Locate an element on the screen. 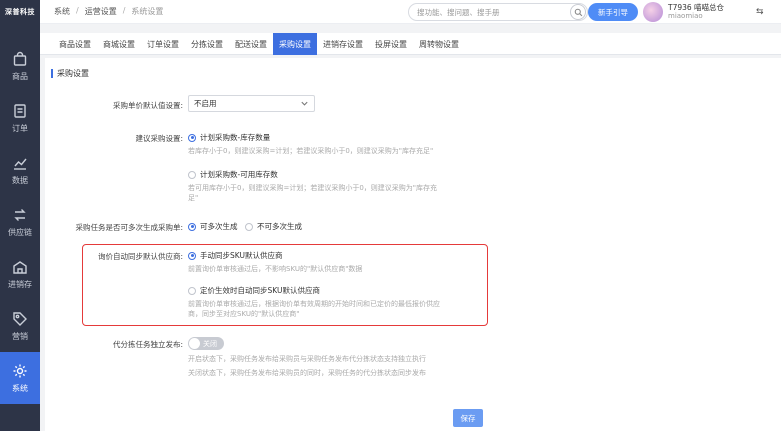 The width and height of the screenshot is (781, 431). breadcrumb: 系统 / 运营设置 / 系统设置 is located at coordinates (108, 11).